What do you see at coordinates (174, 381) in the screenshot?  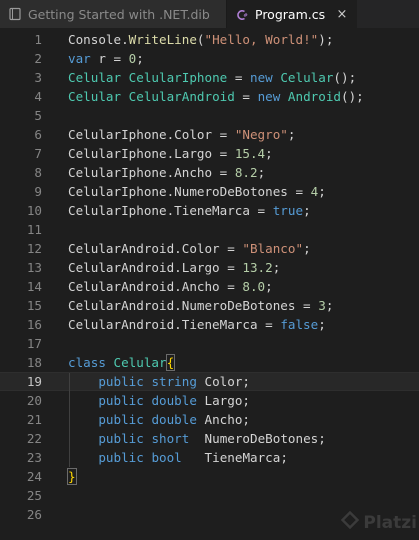 I see `code-token: string` at bounding box center [174, 381].